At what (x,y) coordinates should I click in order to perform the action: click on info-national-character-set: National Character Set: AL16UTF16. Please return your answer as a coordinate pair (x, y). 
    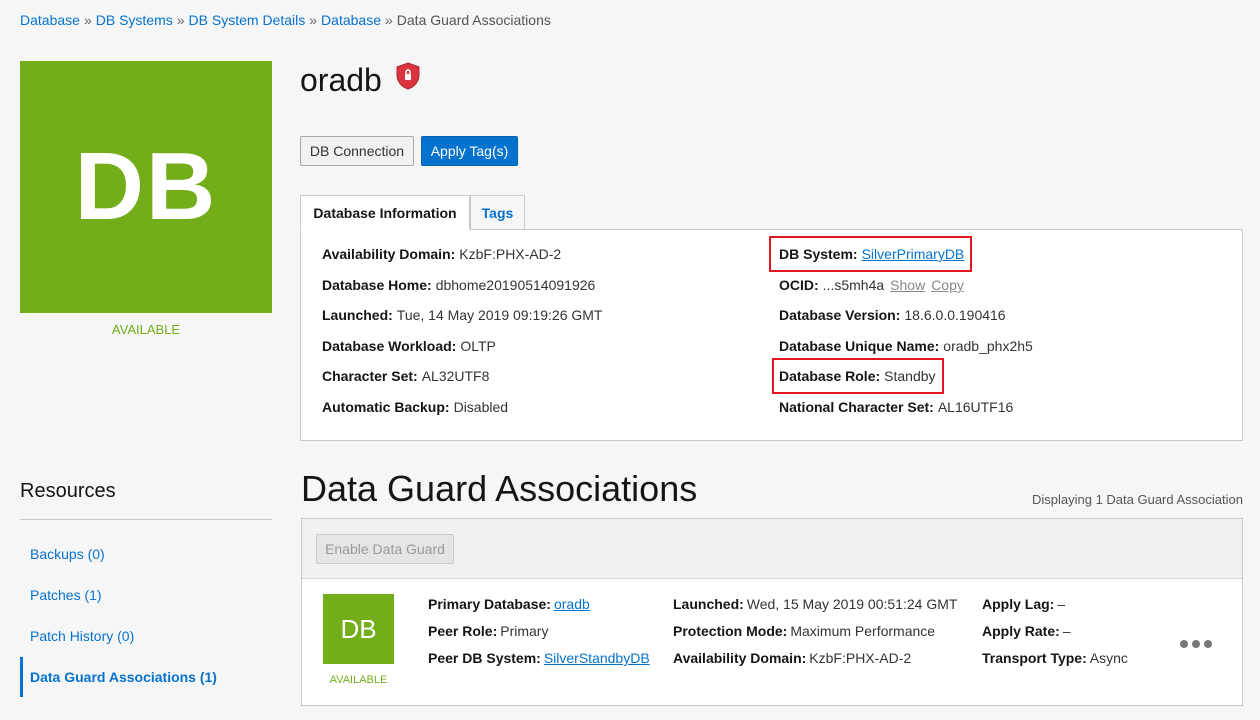
    Looking at the image, I should click on (896, 407).